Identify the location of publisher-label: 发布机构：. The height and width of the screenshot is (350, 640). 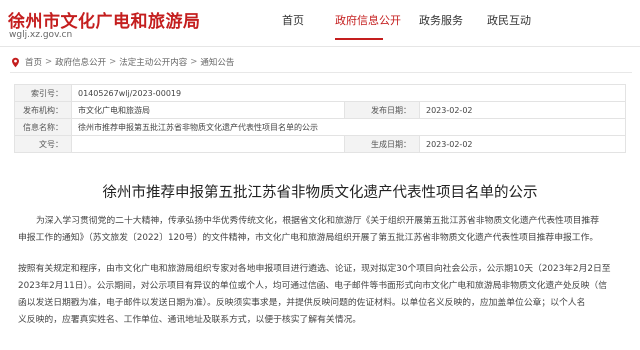
(43, 110).